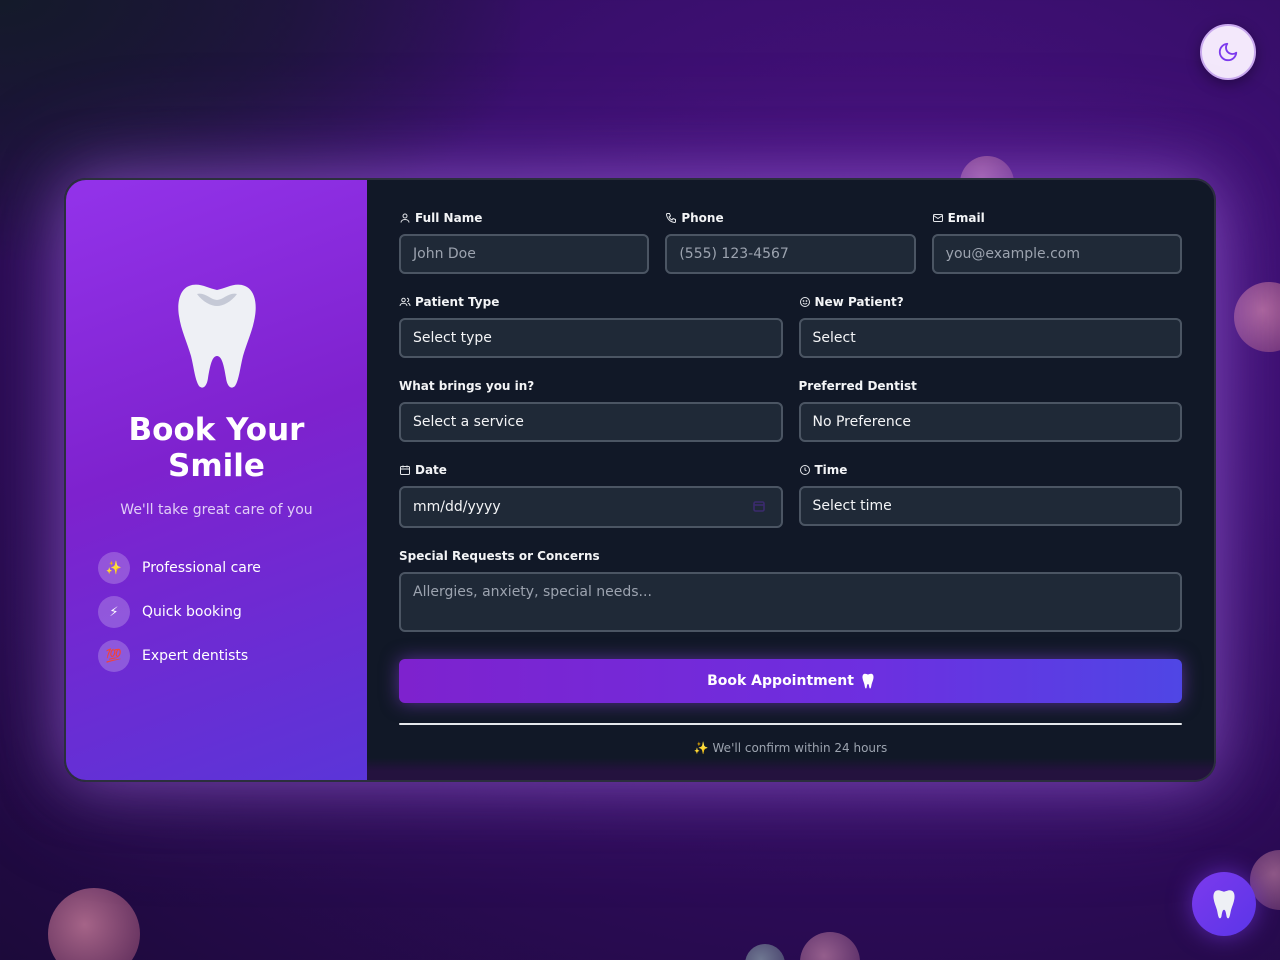 Image resolution: width=1280 pixels, height=960 pixels. Describe the element at coordinates (499, 556) in the screenshot. I see `requests-label: Special Requests or Concerns` at that location.